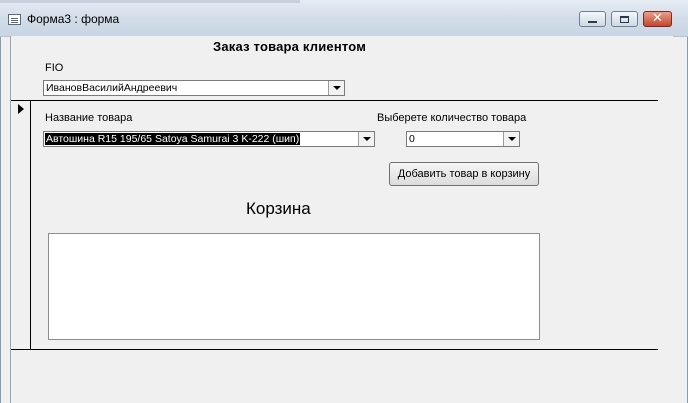 Image resolution: width=688 pixels, height=403 pixels. Describe the element at coordinates (334, 349) in the screenshot. I see `section-divider-bottom` at that location.